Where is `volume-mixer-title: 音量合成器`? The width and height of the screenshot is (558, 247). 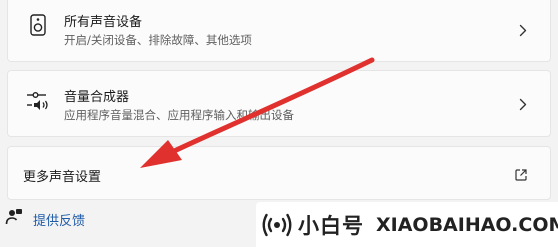 volume-mixer-title: 音量合成器 is located at coordinates (97, 97).